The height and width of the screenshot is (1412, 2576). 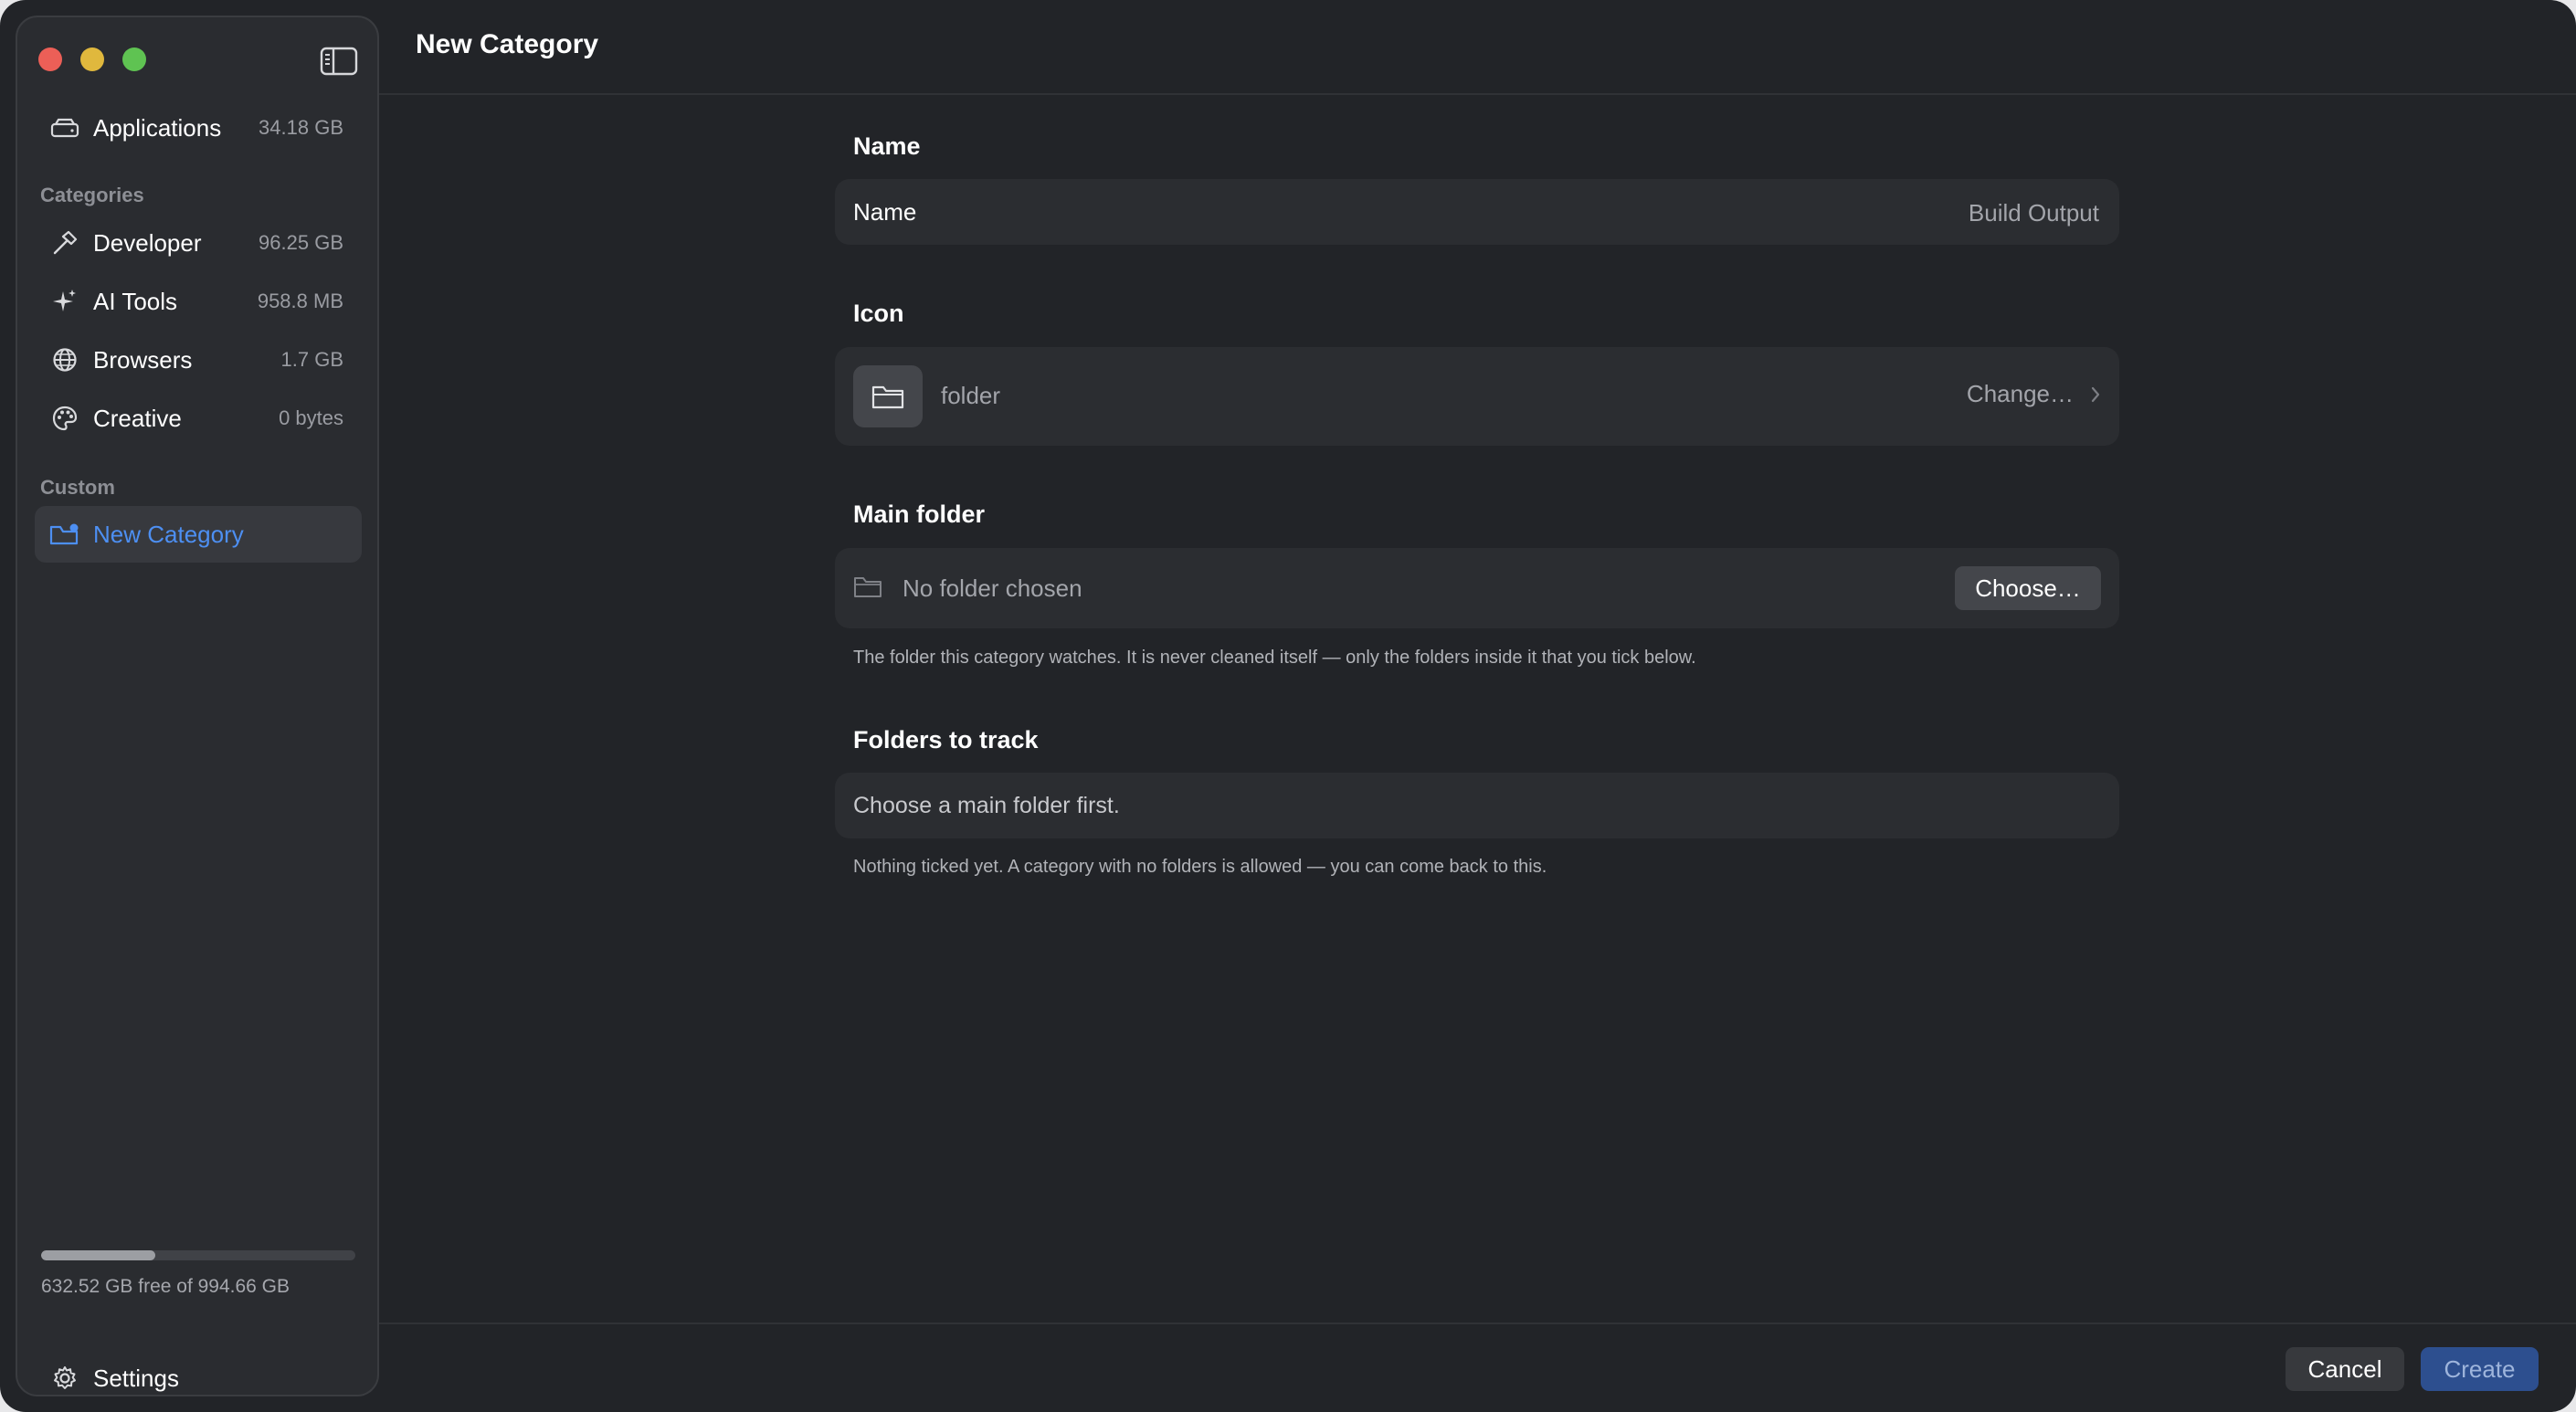 I want to click on header-divider, so click(x=1477, y=94).